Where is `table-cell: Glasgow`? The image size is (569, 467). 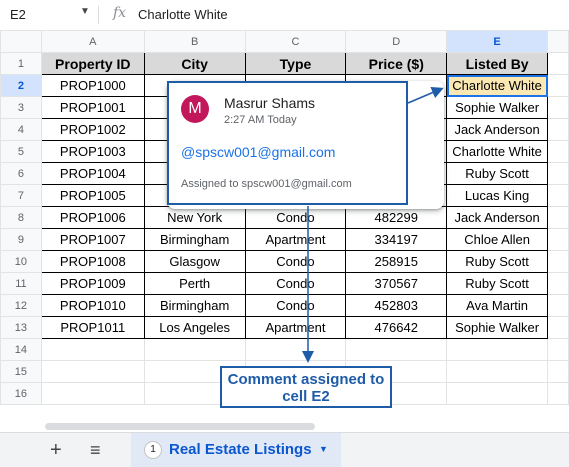
table-cell: Glasgow is located at coordinates (194, 261).